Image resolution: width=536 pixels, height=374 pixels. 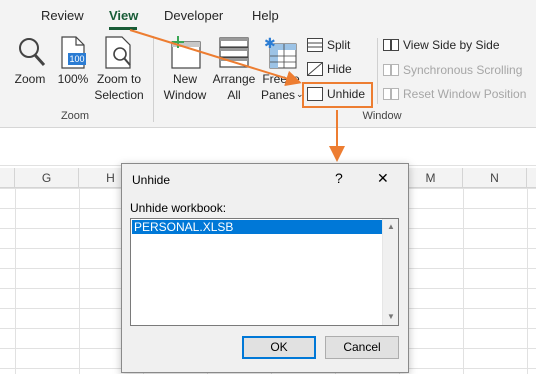 What do you see at coordinates (391, 316) in the screenshot?
I see `scroll-down-icon: ▼` at bounding box center [391, 316].